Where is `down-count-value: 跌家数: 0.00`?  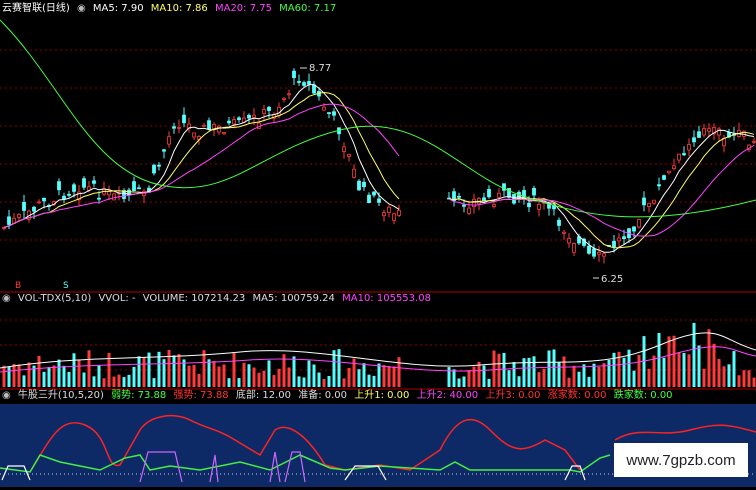 down-count-value: 跌家数: 0.00 is located at coordinates (643, 395).